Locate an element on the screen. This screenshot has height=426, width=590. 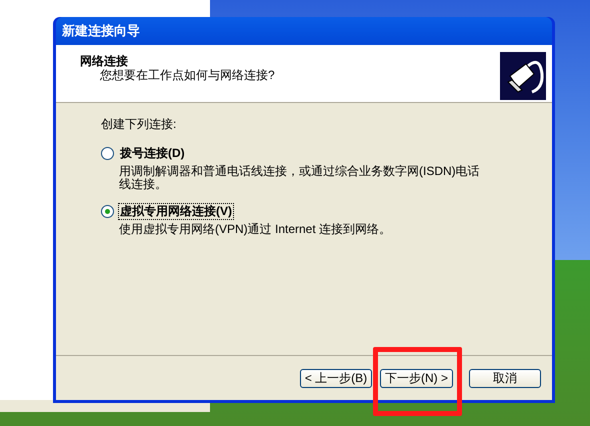
option-label: 拨号连接(D) is located at coordinates (152, 153).